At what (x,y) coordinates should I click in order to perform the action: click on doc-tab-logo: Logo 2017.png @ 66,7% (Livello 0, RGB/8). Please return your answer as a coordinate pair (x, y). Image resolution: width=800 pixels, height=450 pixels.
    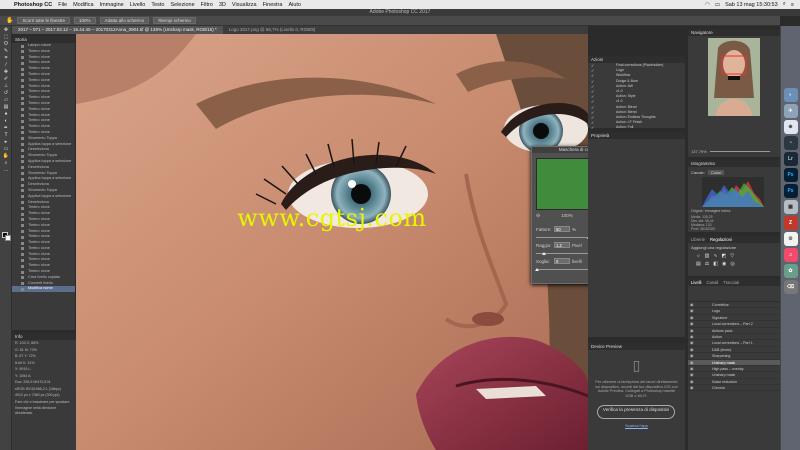
    Looking at the image, I should click on (272, 30).